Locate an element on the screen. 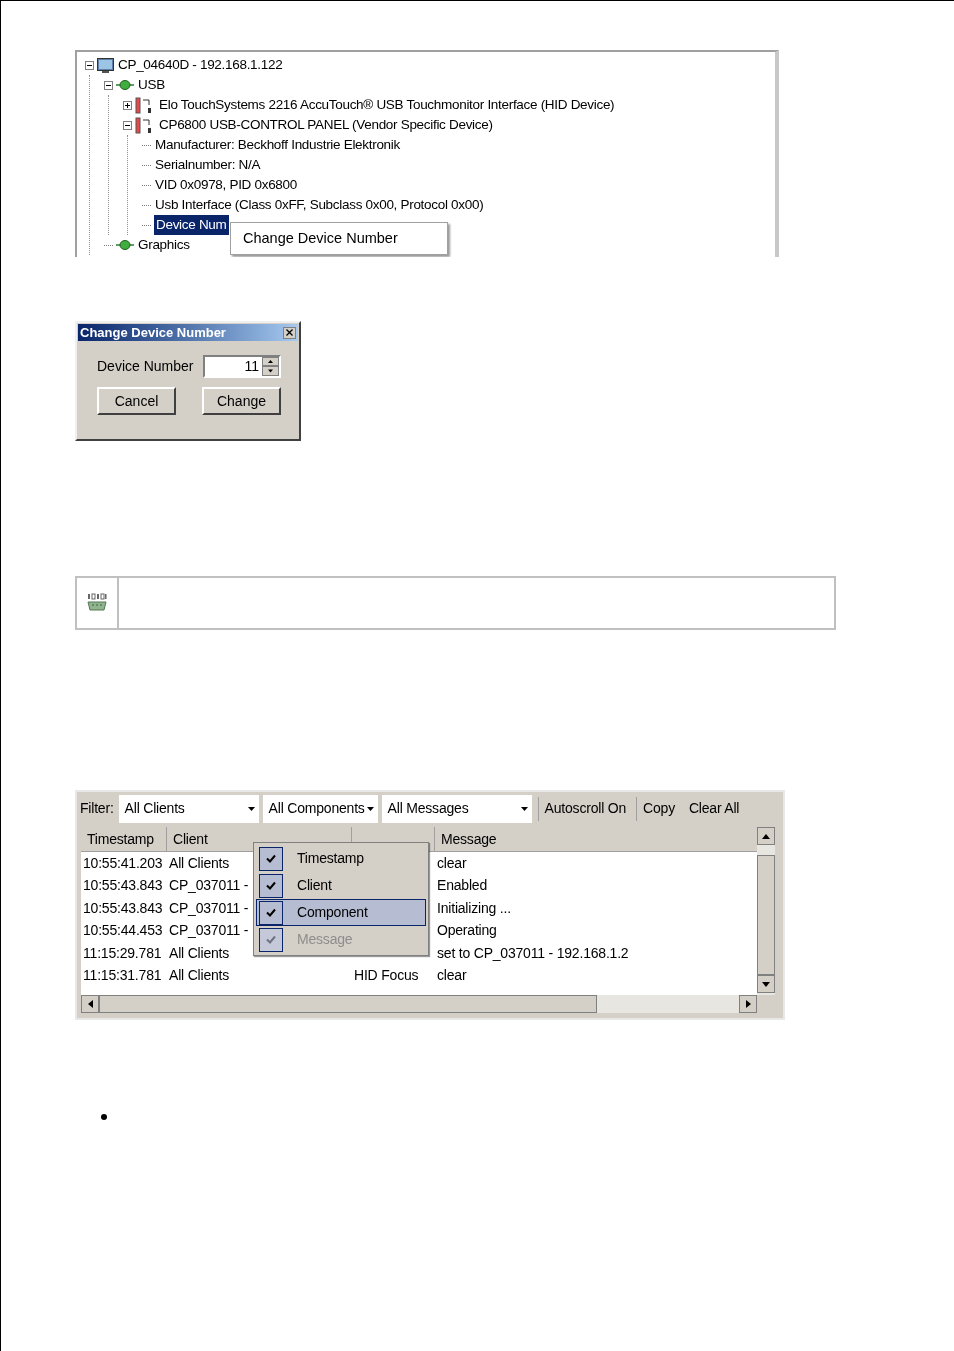  tree-item: Serialnumber: N/A is located at coordinates (208, 165).